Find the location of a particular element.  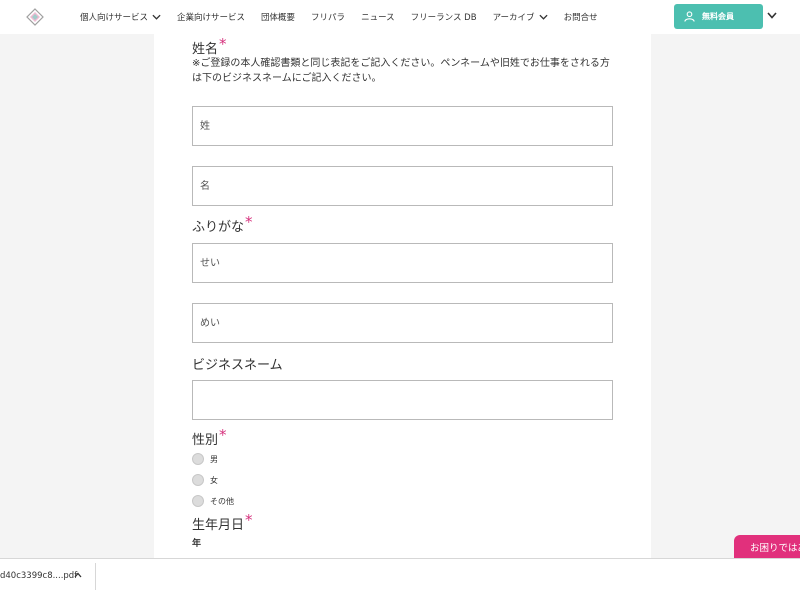

first-name-input is located at coordinates (402, 186).